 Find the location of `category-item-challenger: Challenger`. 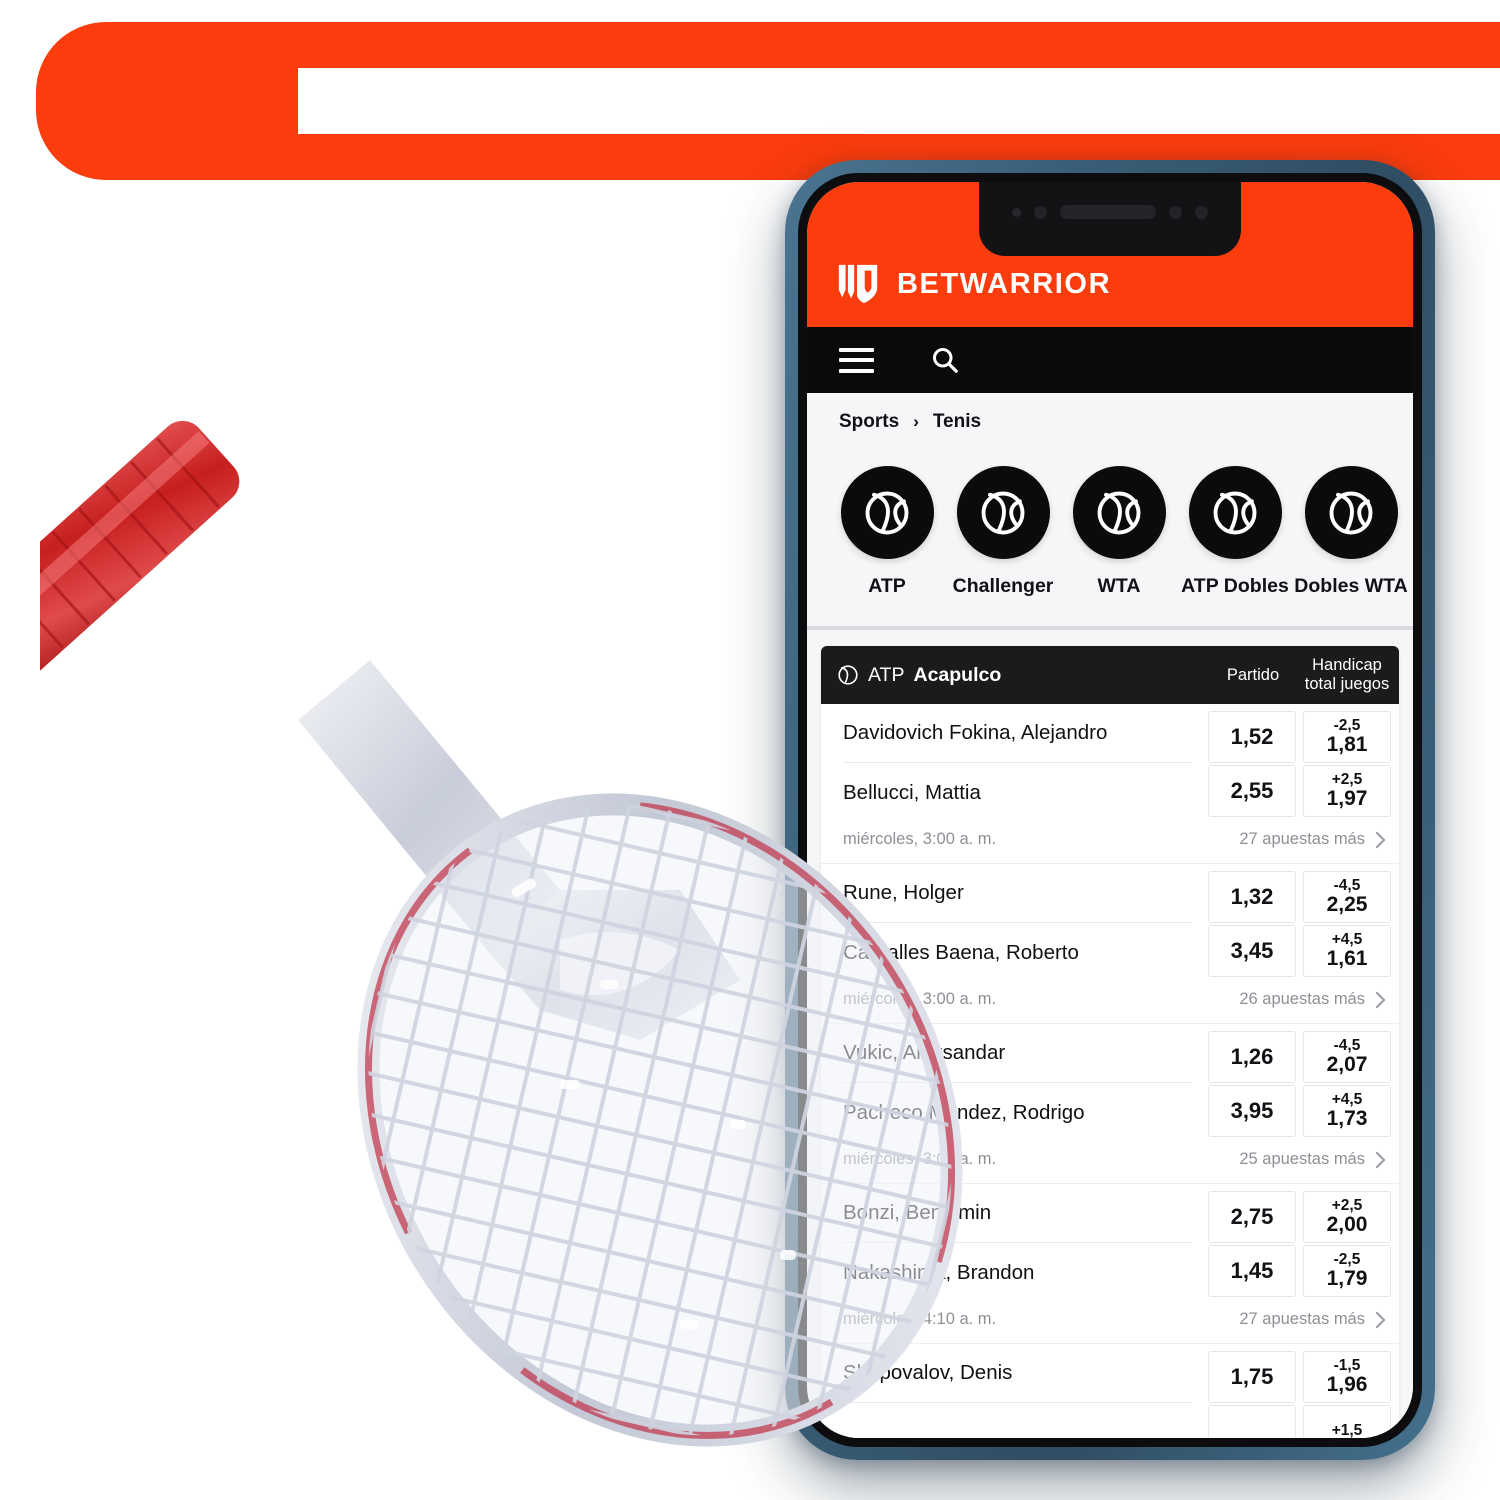

category-item-challenger: Challenger is located at coordinates (1003, 532).